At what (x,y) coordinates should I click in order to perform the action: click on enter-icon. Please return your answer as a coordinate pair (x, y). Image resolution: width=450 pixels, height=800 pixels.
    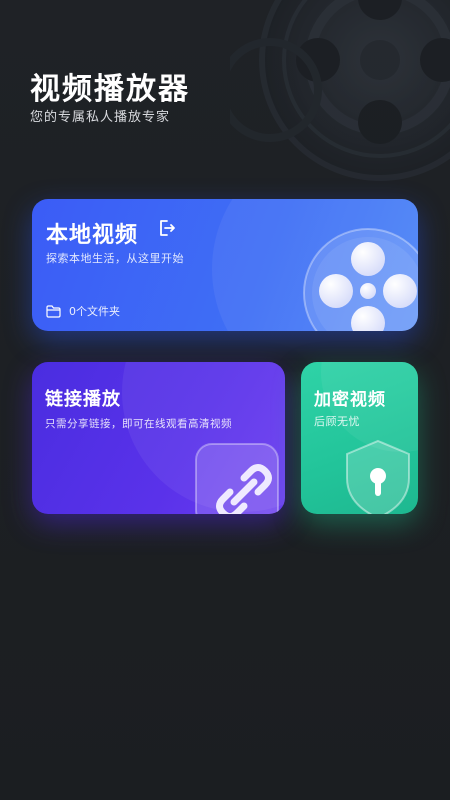
    Looking at the image, I should click on (167, 228).